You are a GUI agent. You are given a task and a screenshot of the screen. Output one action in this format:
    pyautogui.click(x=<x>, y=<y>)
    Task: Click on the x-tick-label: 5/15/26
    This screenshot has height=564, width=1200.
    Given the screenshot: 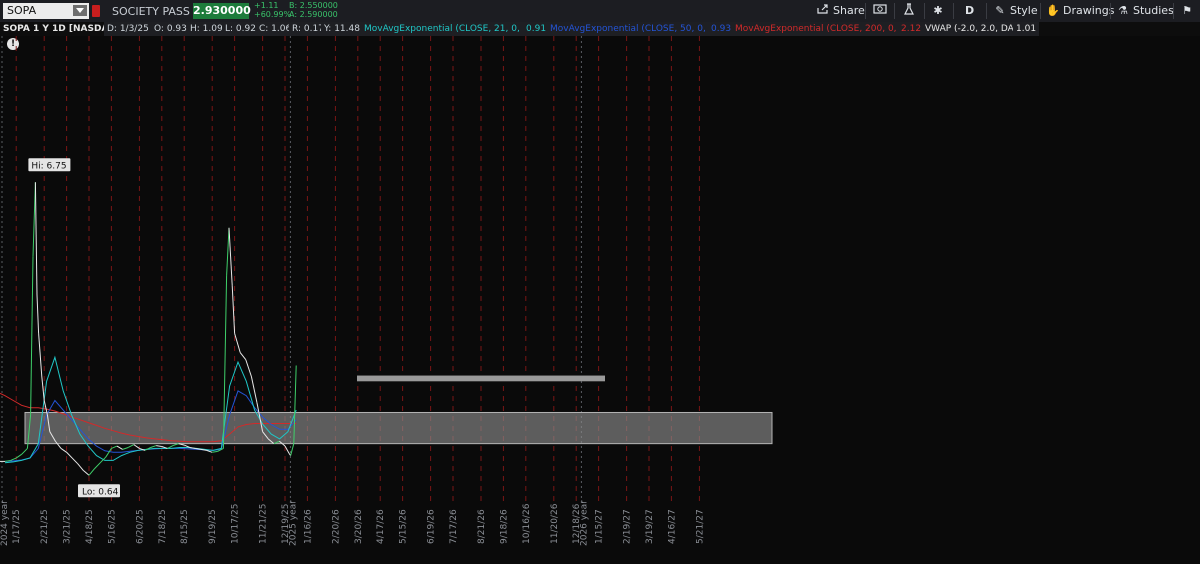 What is the action you would take?
    pyautogui.click(x=404, y=526)
    